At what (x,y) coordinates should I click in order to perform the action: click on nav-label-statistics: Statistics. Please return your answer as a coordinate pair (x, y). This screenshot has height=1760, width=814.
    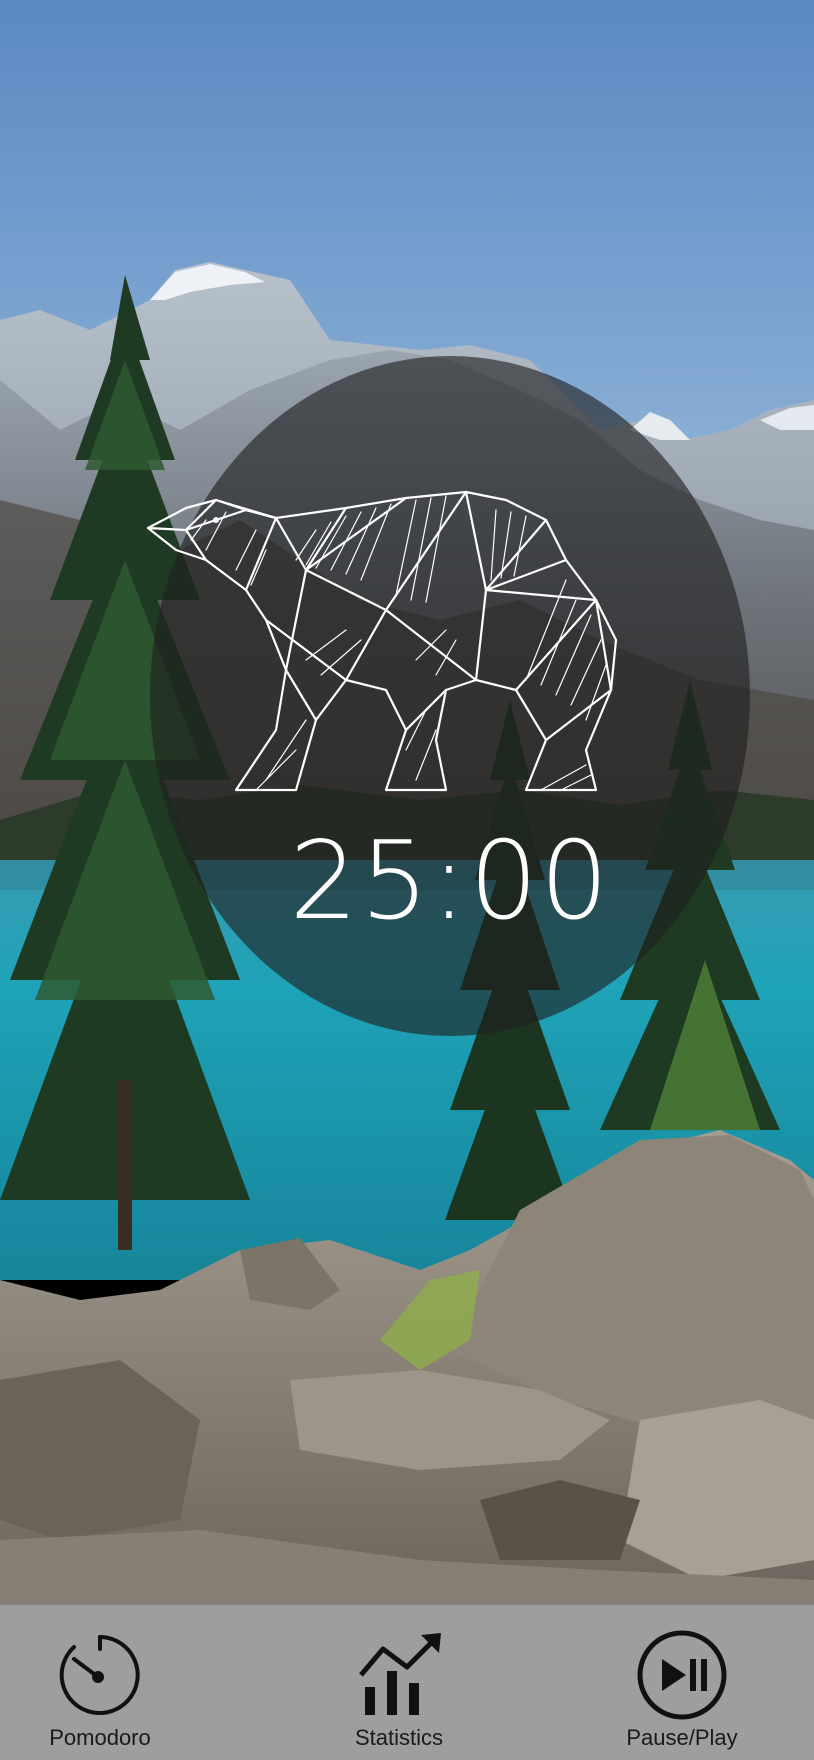
    Looking at the image, I should click on (399, 1737).